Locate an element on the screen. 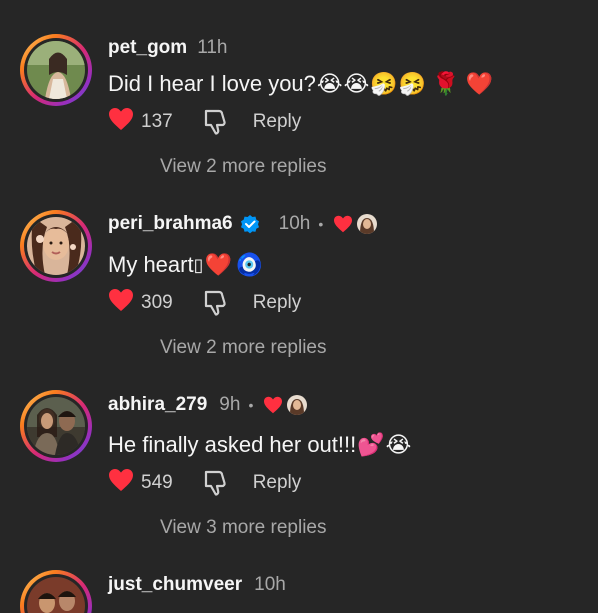 This screenshot has width=598, height=613. comment-time: 9h is located at coordinates (230, 404).